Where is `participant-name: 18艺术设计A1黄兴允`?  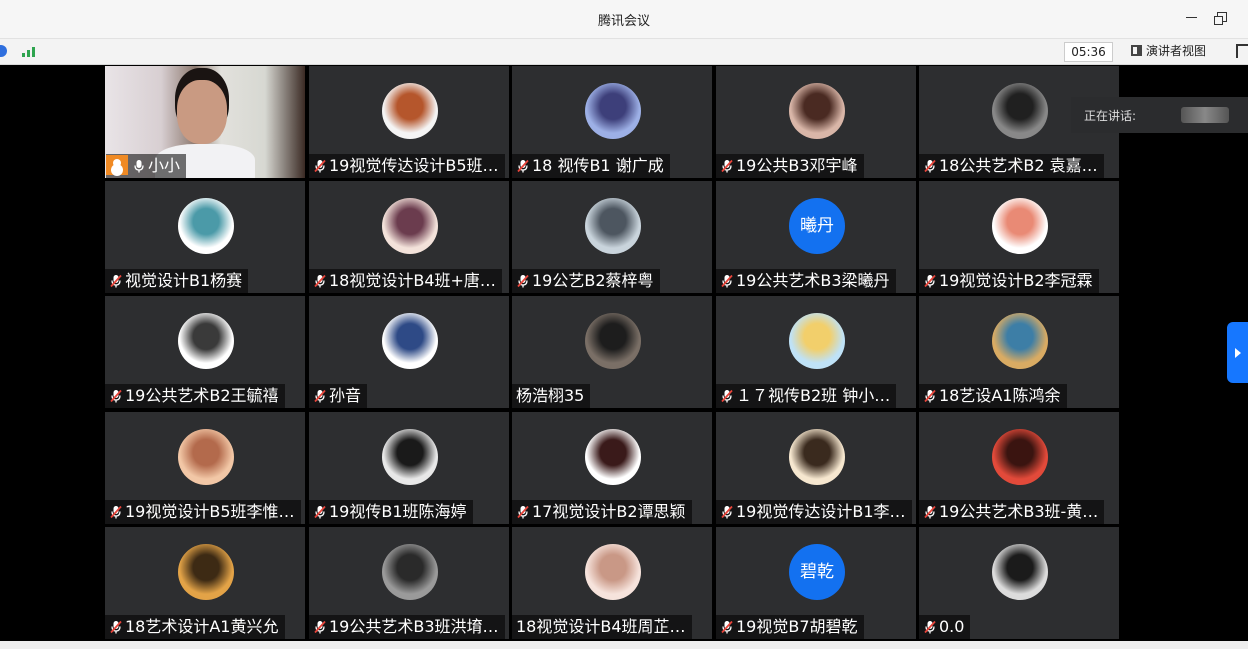
participant-name: 18艺术设计A1黄兴允 is located at coordinates (202, 626).